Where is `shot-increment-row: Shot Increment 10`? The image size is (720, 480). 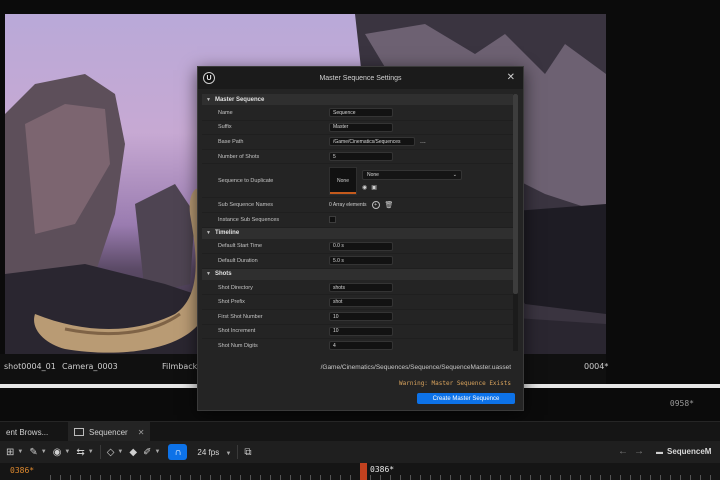 shot-increment-row: Shot Increment 10 is located at coordinates (357, 332).